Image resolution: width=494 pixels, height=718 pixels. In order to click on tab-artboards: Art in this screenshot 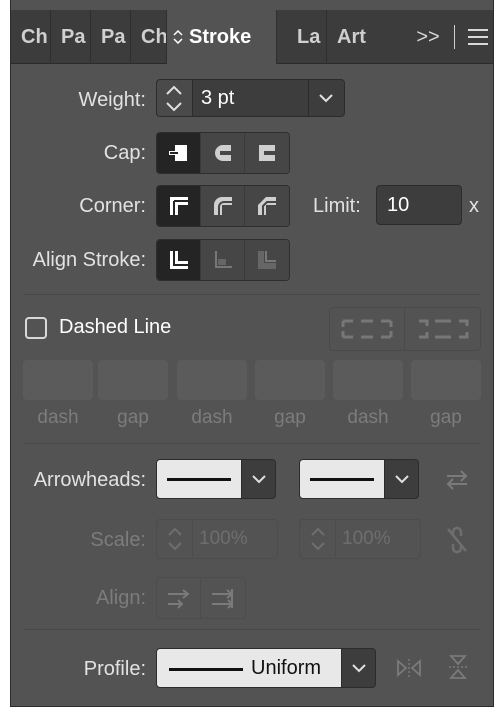, I will do `click(351, 37)`.